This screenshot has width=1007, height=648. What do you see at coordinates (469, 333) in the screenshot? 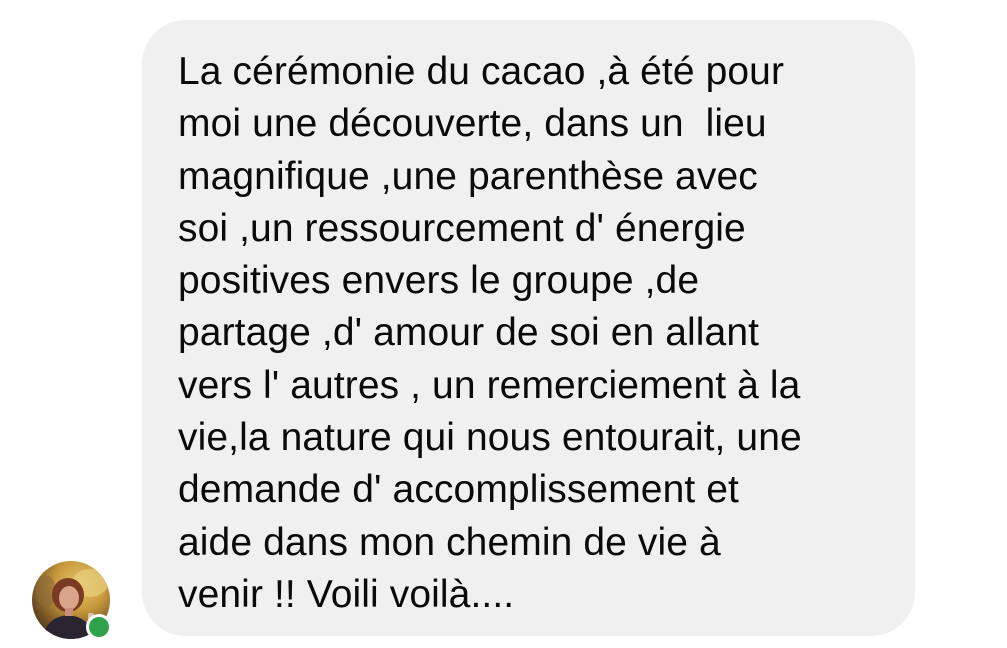
I see `message-line: partage ,d' amour de soi en allant` at bounding box center [469, 333].